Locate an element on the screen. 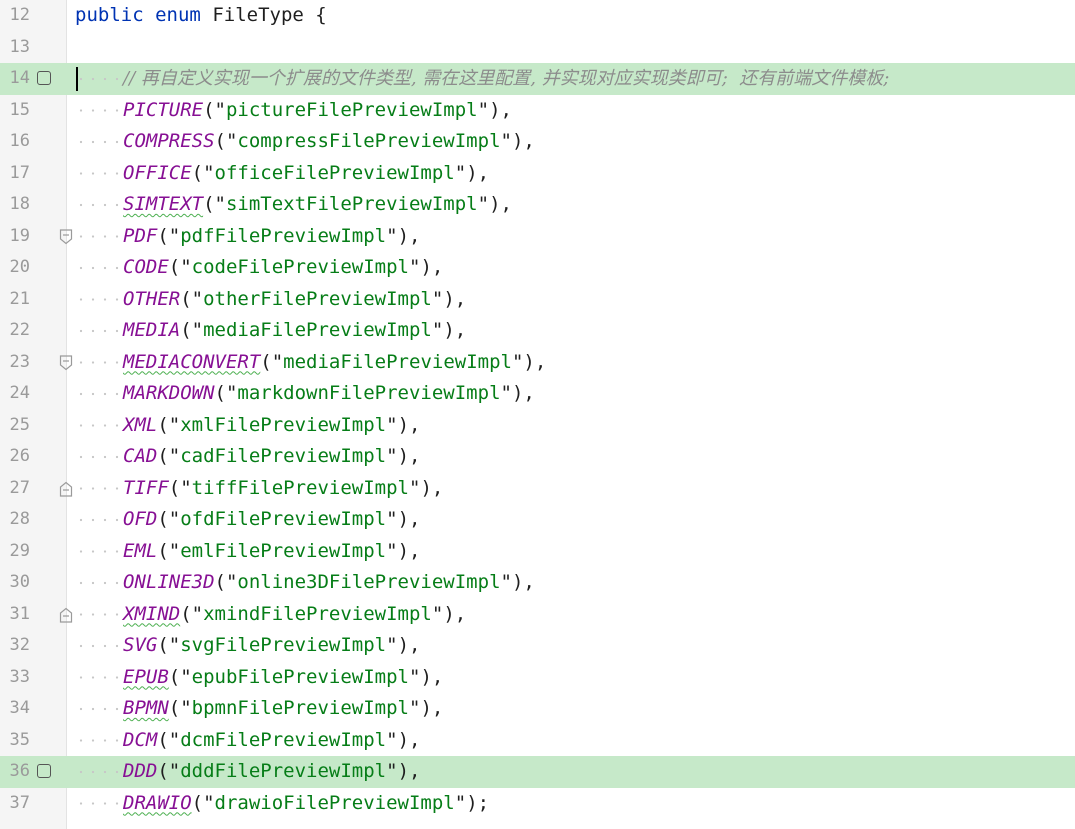 The height and width of the screenshot is (829, 1075). code-text: OFD("ofdFilePreviewImpl"), is located at coordinates (247, 520).